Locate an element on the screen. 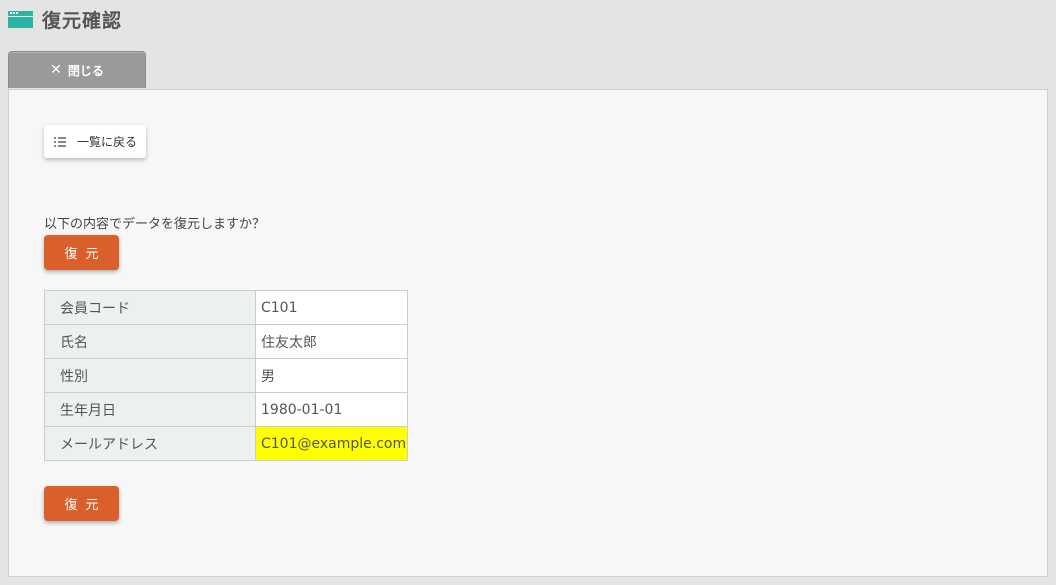 The height and width of the screenshot is (585, 1056). table-row: 会員コード C101 is located at coordinates (226, 307).